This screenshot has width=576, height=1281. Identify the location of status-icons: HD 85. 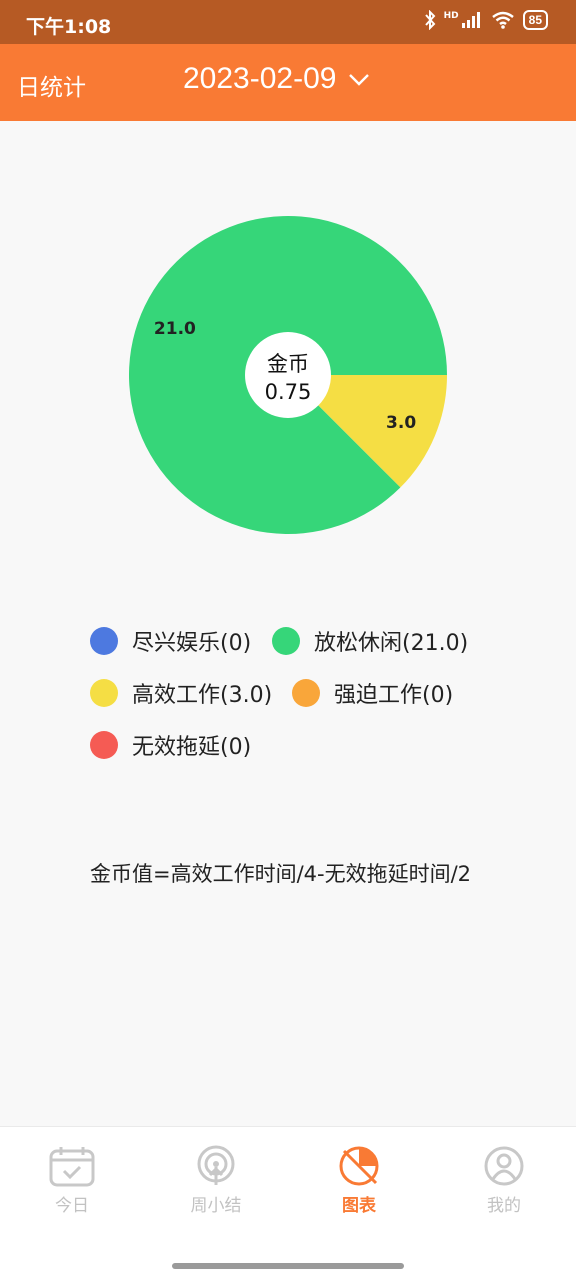
(486, 20).